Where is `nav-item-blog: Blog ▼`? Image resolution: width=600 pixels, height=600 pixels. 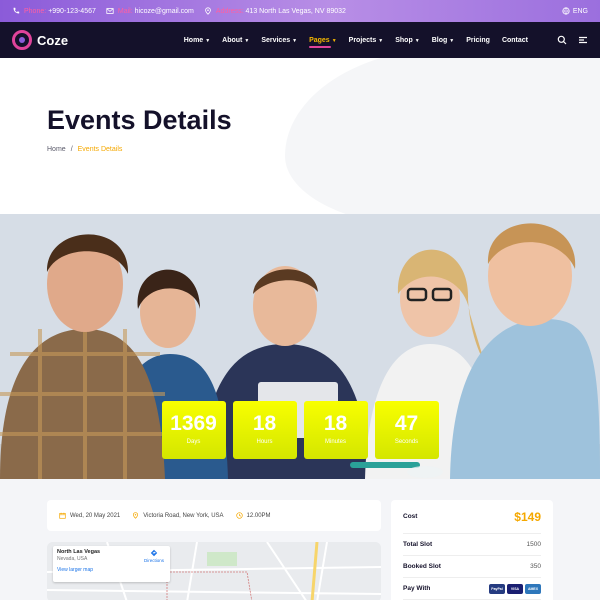
nav-item-blog: Blog ▼ is located at coordinates (443, 40).